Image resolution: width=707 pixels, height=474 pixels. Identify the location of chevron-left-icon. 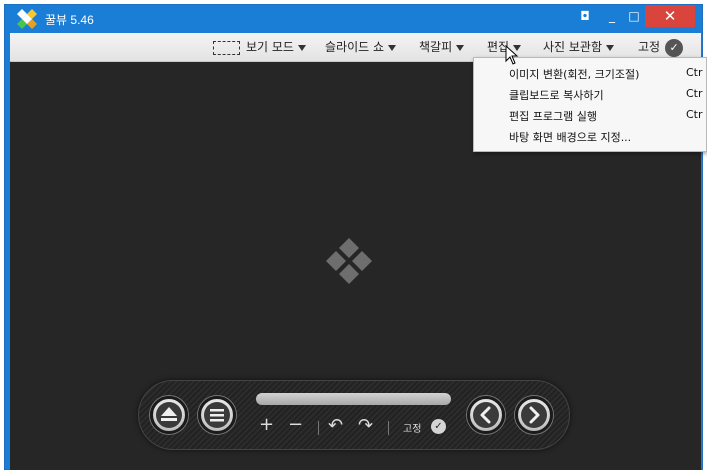
(486, 415).